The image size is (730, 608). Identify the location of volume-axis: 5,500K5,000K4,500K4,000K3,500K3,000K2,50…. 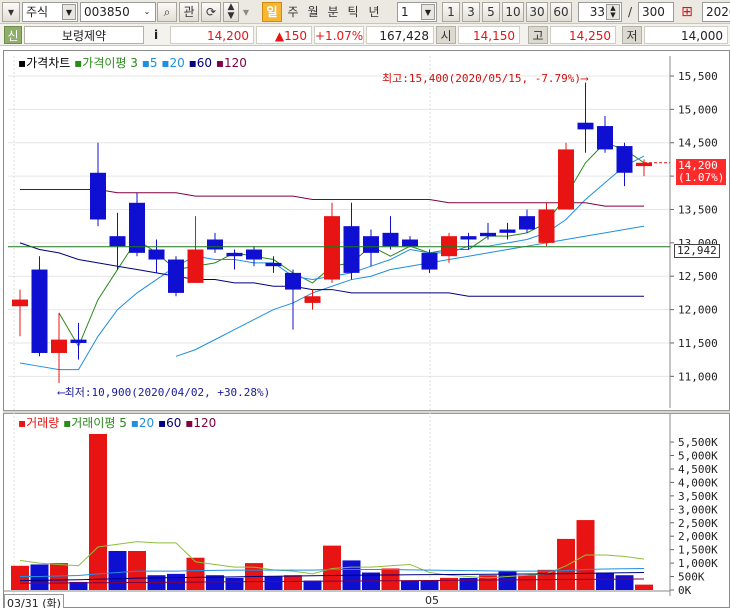
(693, 505).